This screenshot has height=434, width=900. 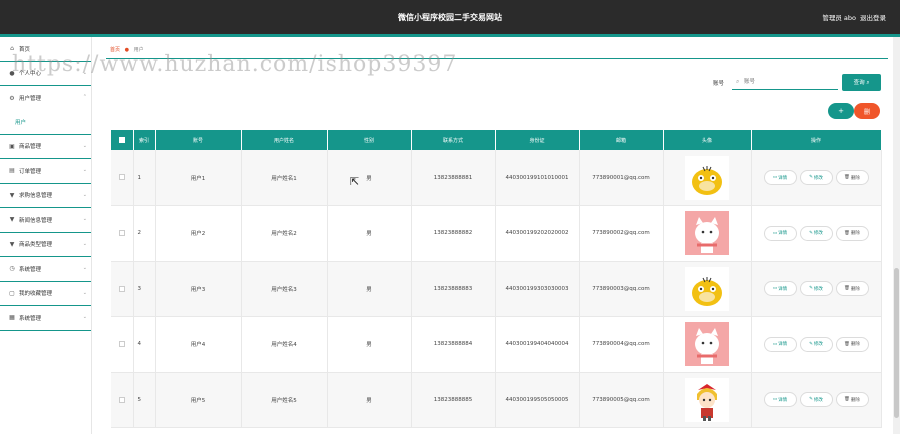 I want to click on delete-label: 删除, so click(x=855, y=289).